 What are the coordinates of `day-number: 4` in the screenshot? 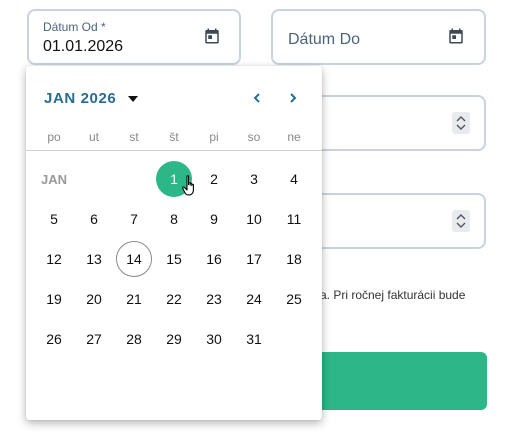 It's located at (294, 179).